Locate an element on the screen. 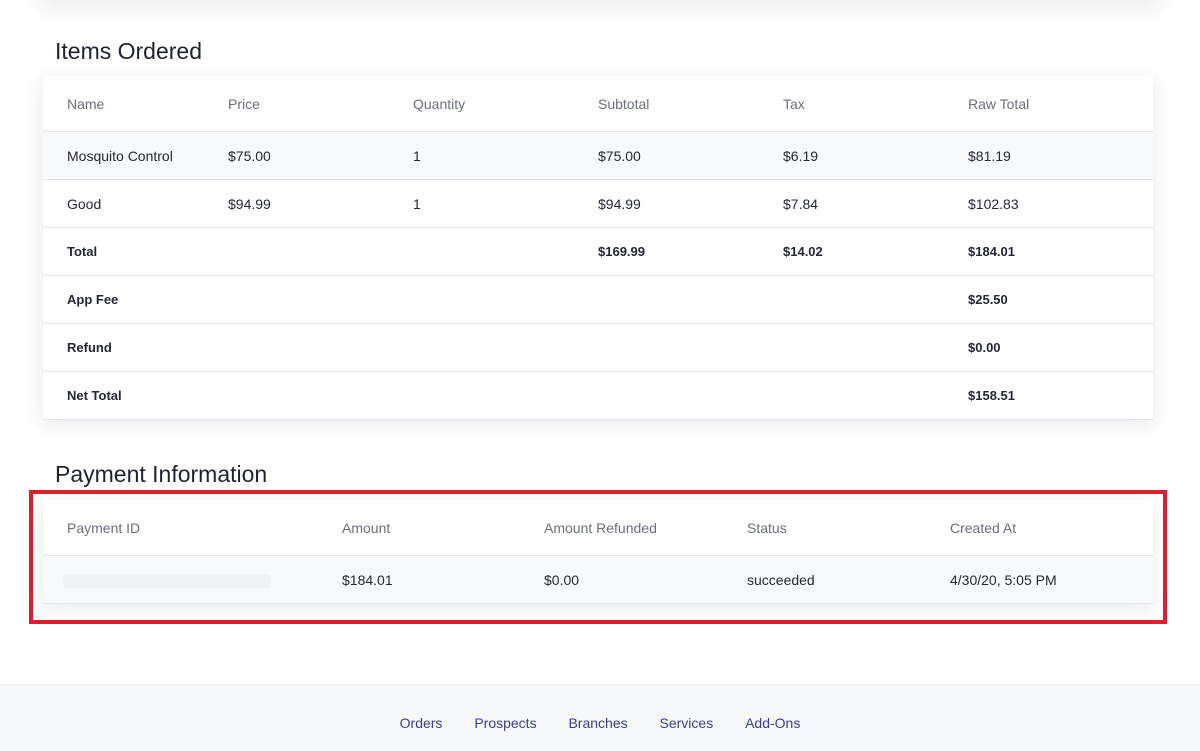 This screenshot has width=1200, height=751. payment-status: succeeded is located at coordinates (824, 579).